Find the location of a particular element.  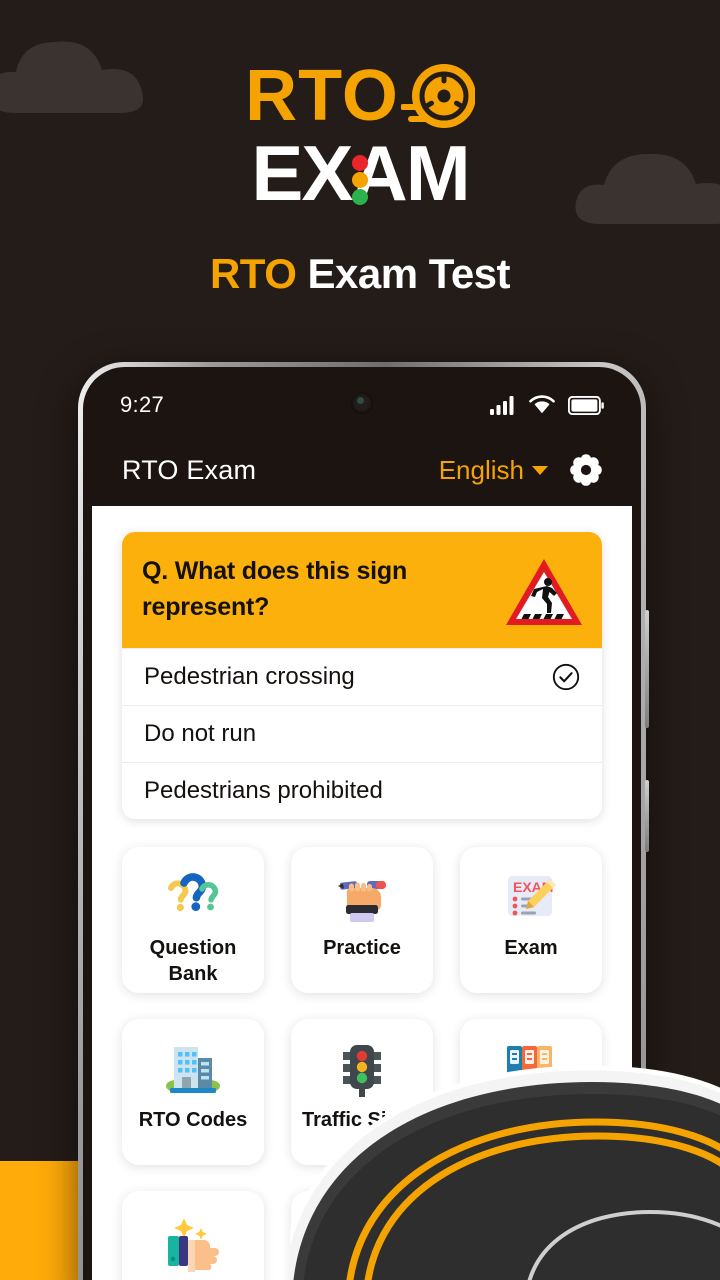

chevron-down-icon is located at coordinates (540, 470).